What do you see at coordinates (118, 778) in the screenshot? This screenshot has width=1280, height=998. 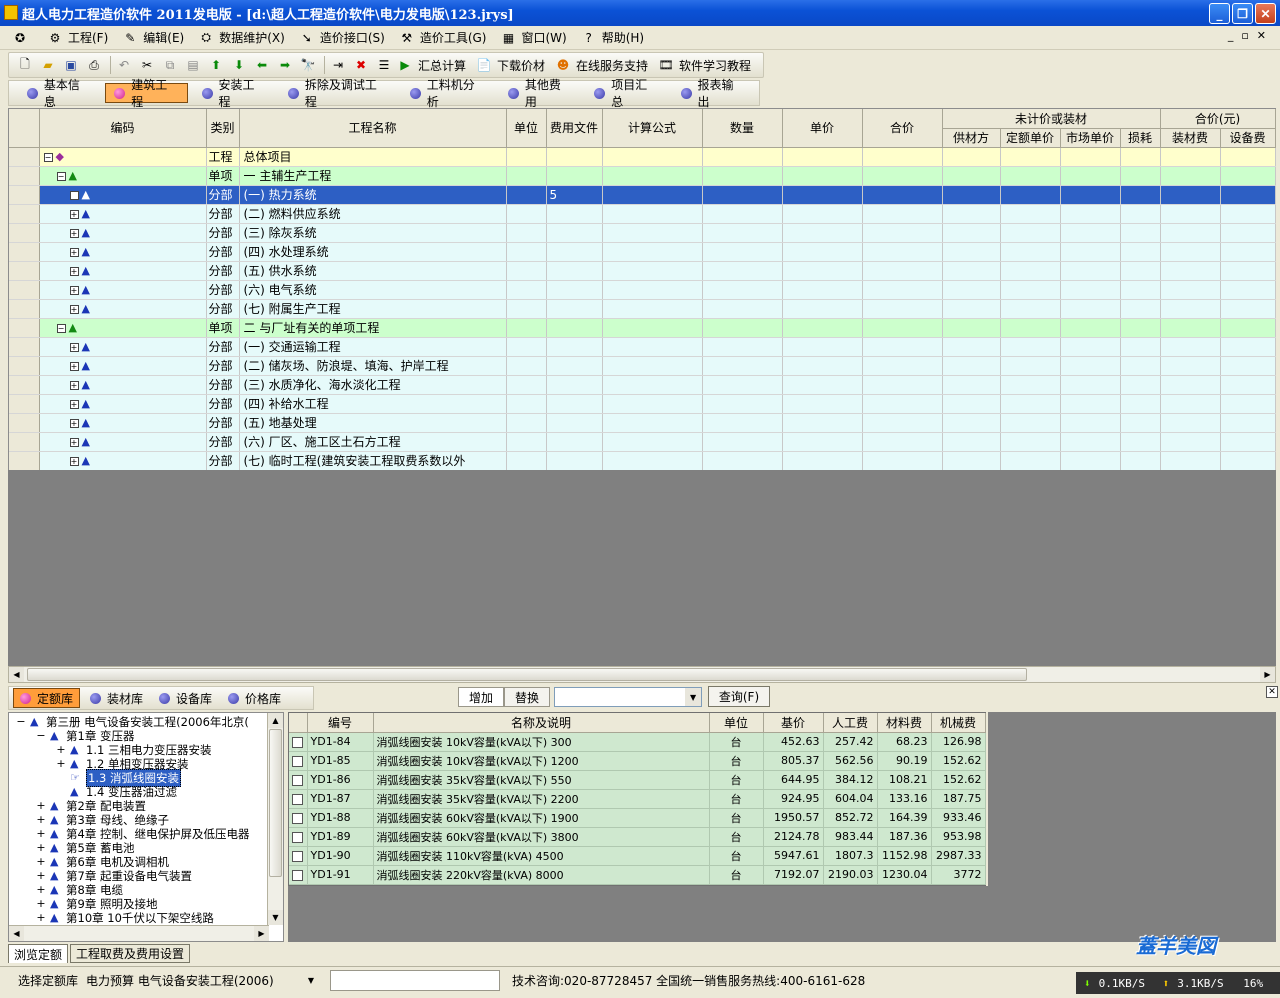 I see `tree-node: ☞ 1.3 消弧线圈安装` at bounding box center [118, 778].